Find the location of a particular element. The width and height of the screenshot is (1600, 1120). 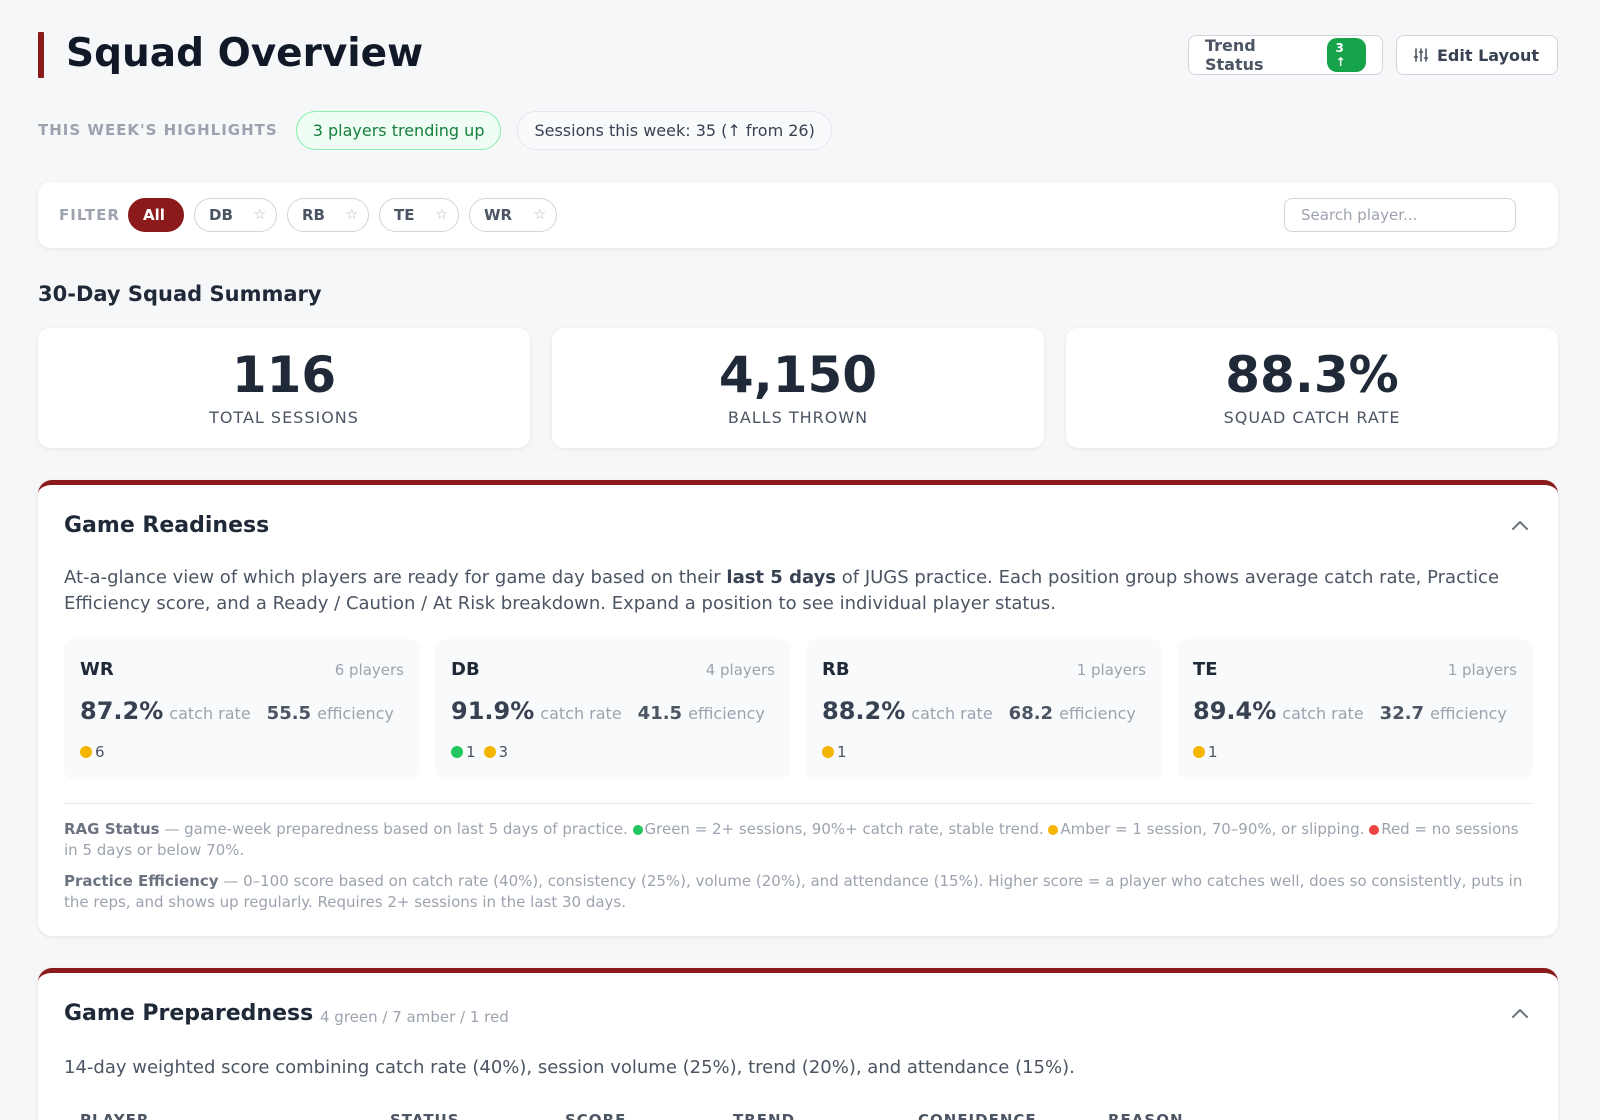

rag-amber: 1 is located at coordinates (834, 752).